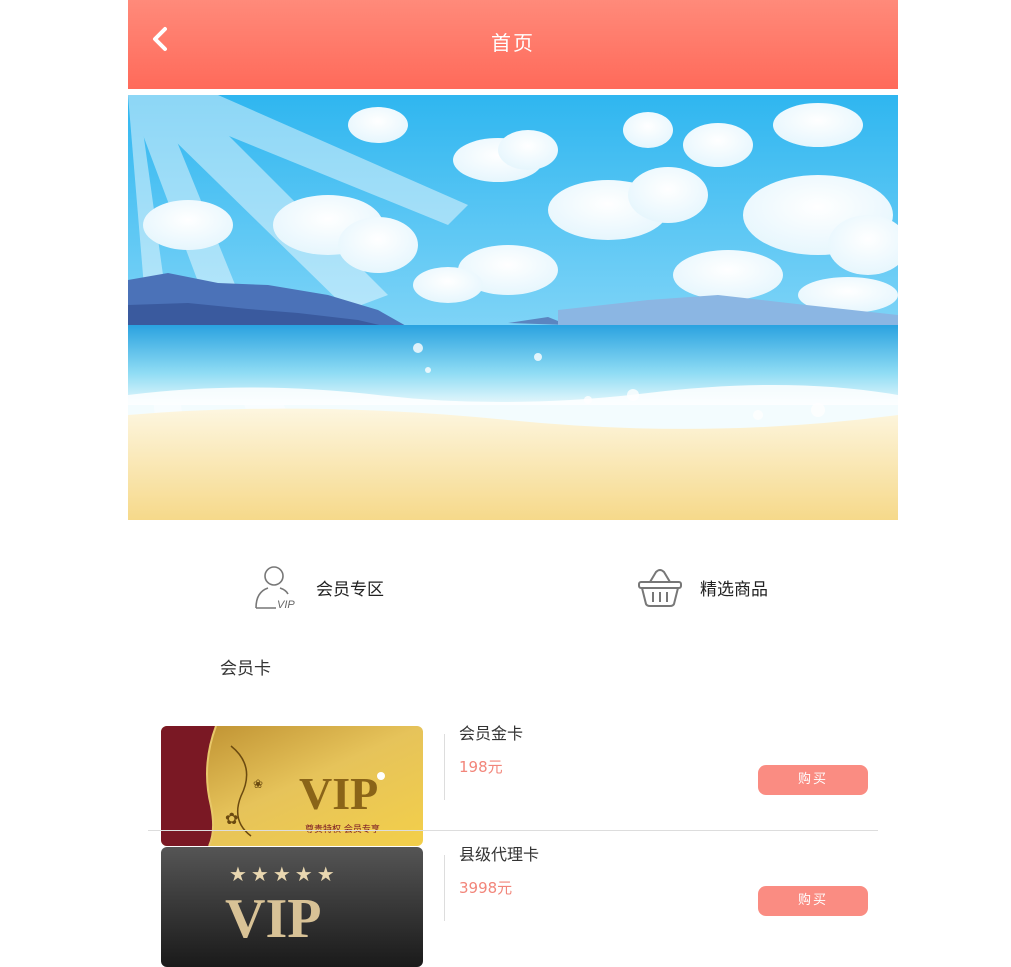 The width and height of the screenshot is (1011, 967). What do you see at coordinates (481, 767) in the screenshot?
I see `product-price: 198元` at bounding box center [481, 767].